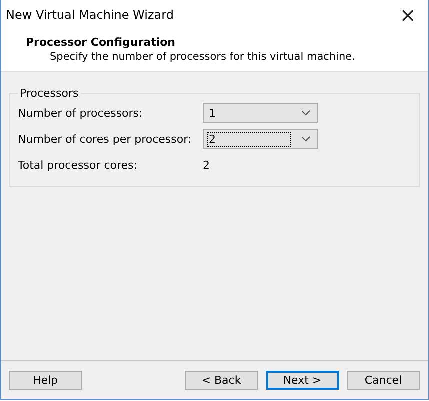  Describe the element at coordinates (45, 380) in the screenshot. I see `dialog-button: Help` at that location.